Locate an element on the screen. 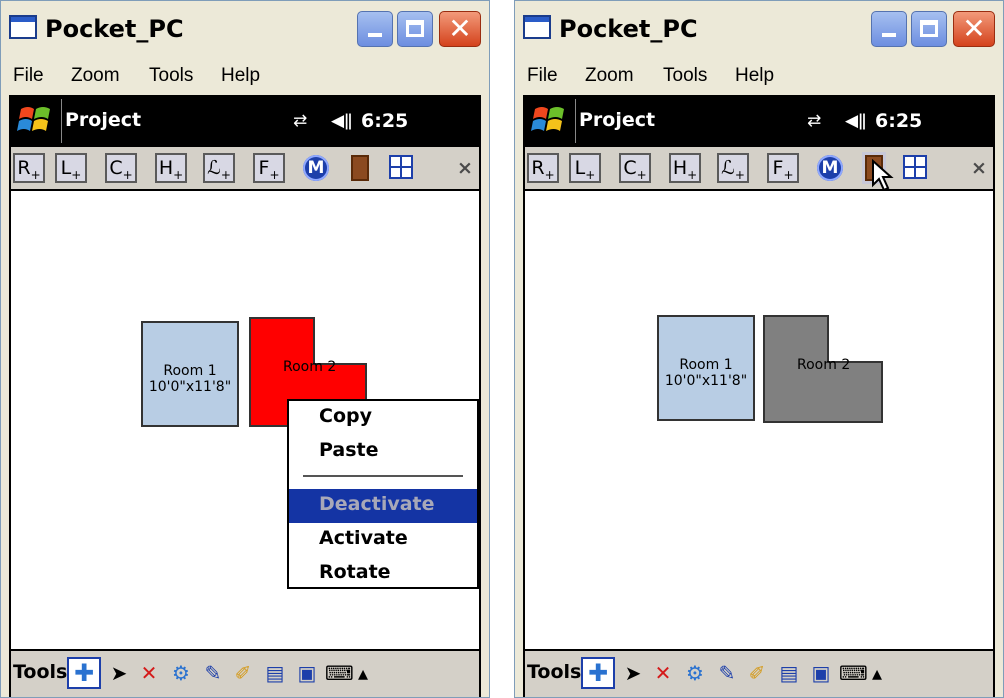  bottom-toolbar: Tools ✚ ➤ ✕ ⚙ ✎ ✐ ▤ ▣ ⌨ ▴ is located at coordinates (759, 673).